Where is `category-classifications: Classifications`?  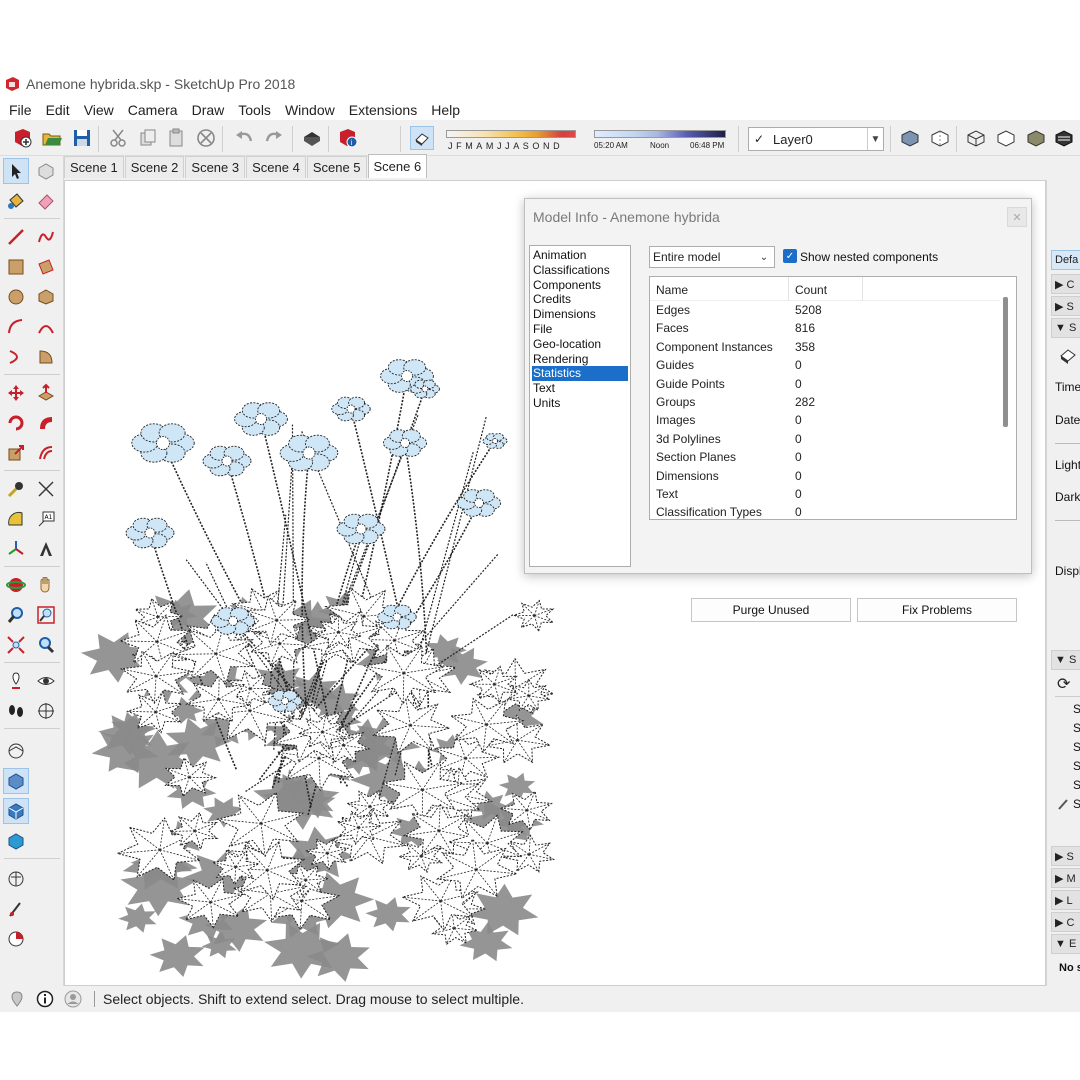
category-classifications: Classifications is located at coordinates (580, 270).